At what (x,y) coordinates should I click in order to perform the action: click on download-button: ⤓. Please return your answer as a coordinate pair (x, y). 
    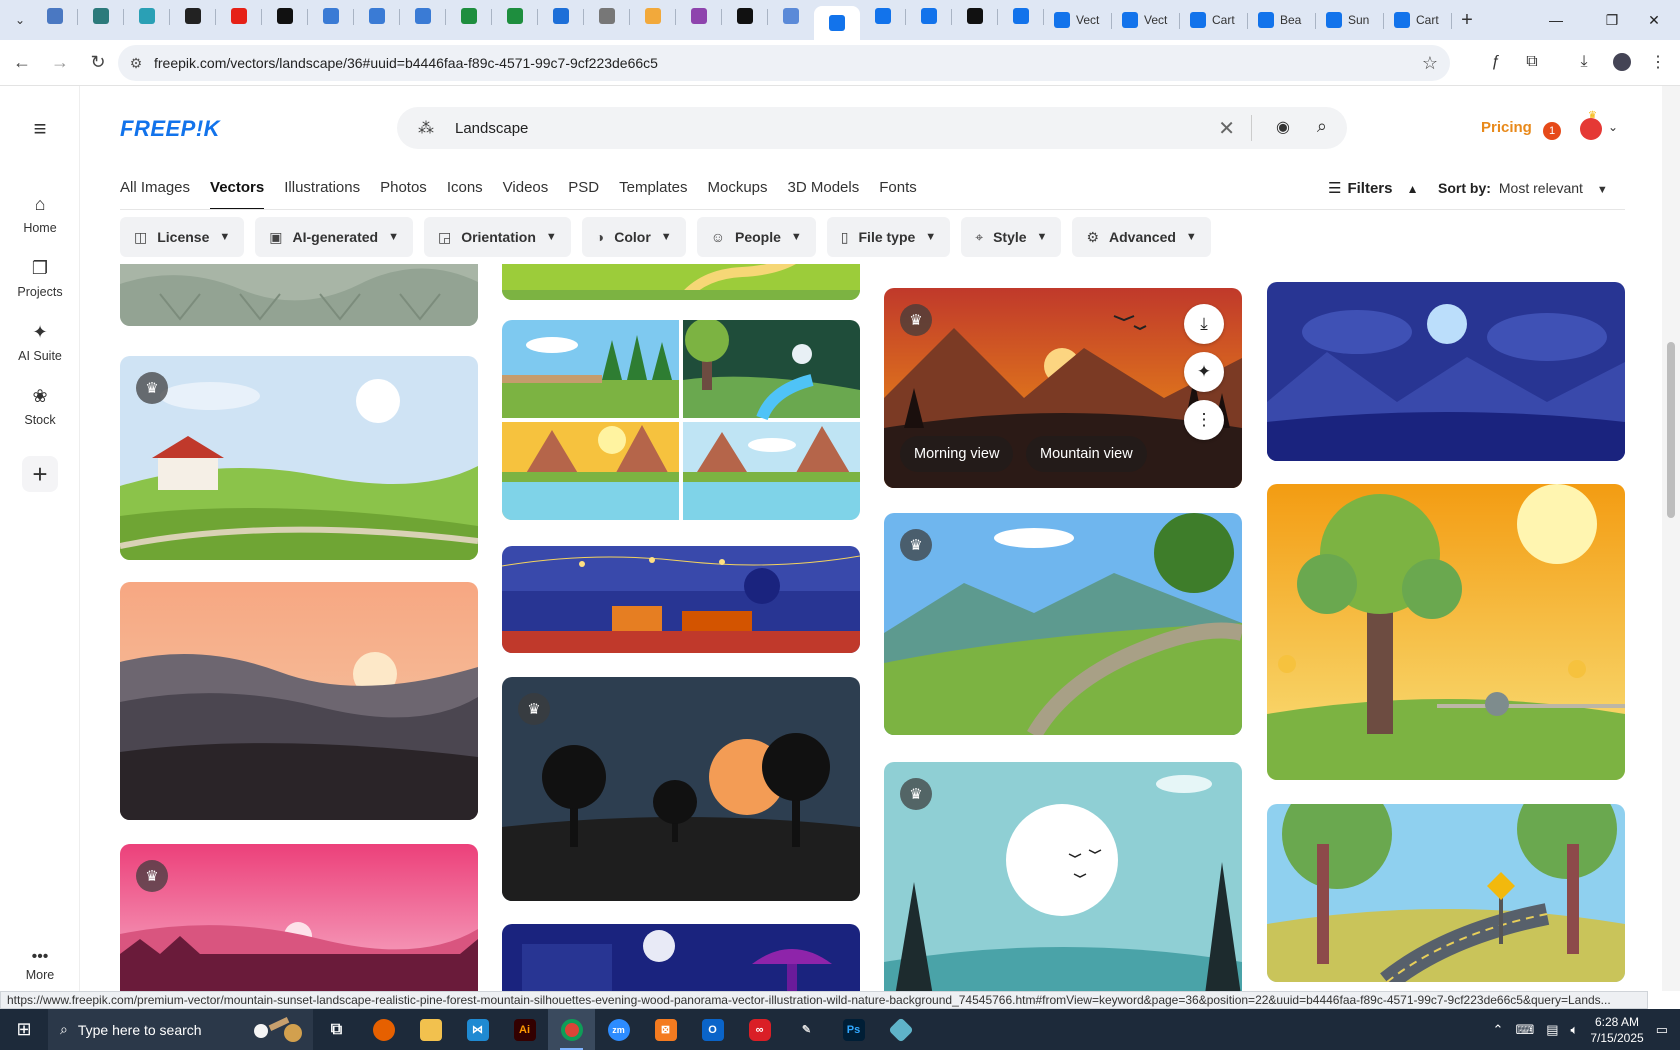
    Looking at the image, I should click on (1204, 324).